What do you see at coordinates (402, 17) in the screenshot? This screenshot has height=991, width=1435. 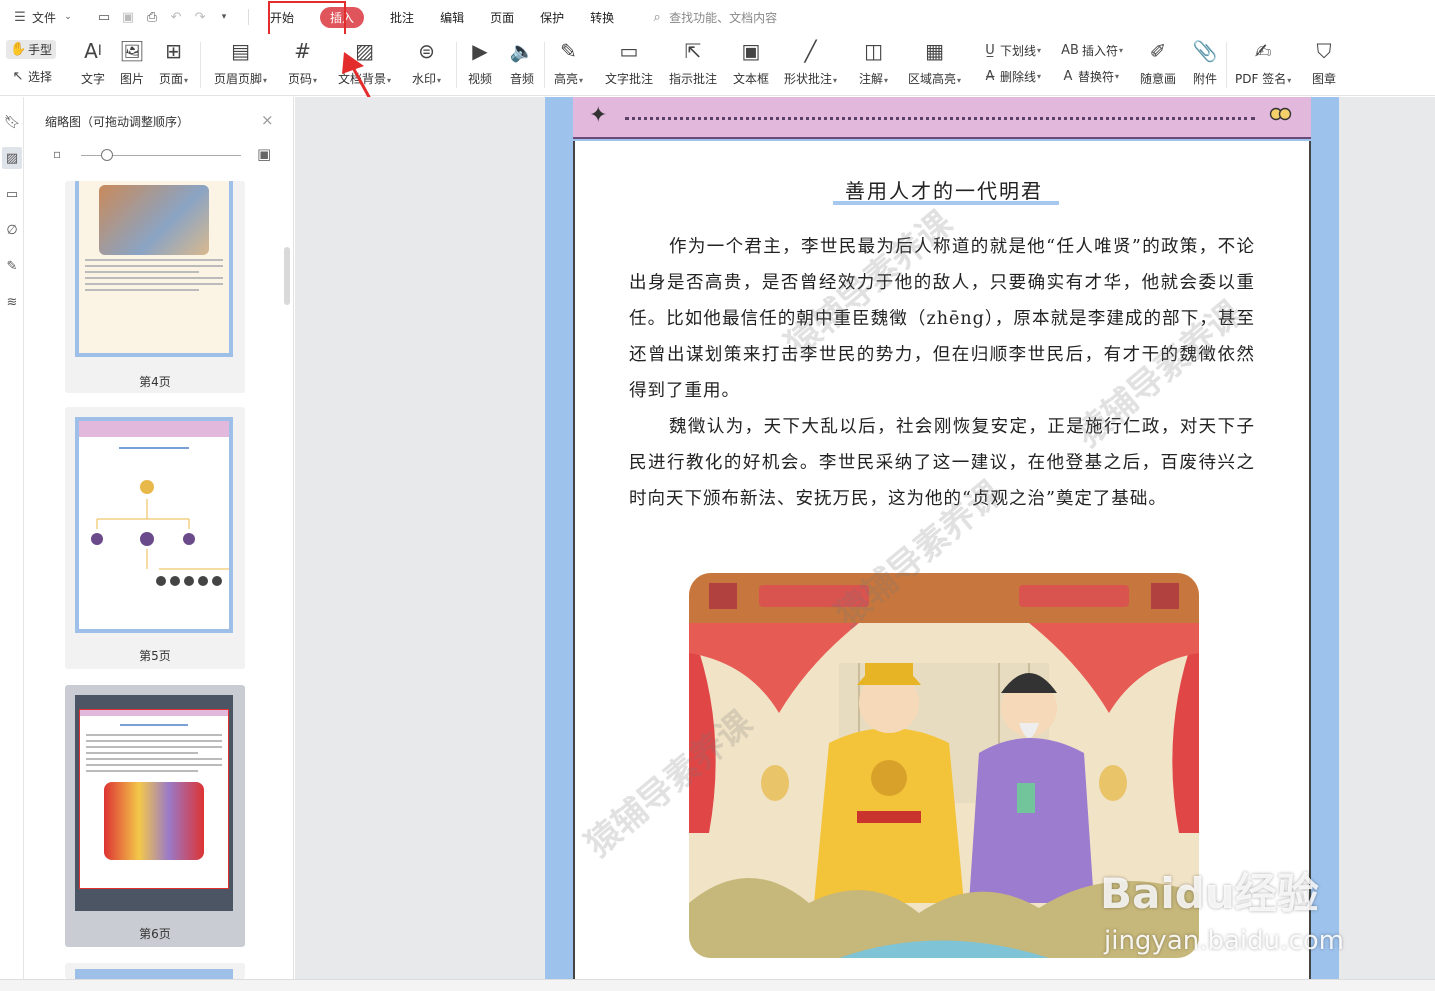 I see `tab-comment: 批注` at bounding box center [402, 17].